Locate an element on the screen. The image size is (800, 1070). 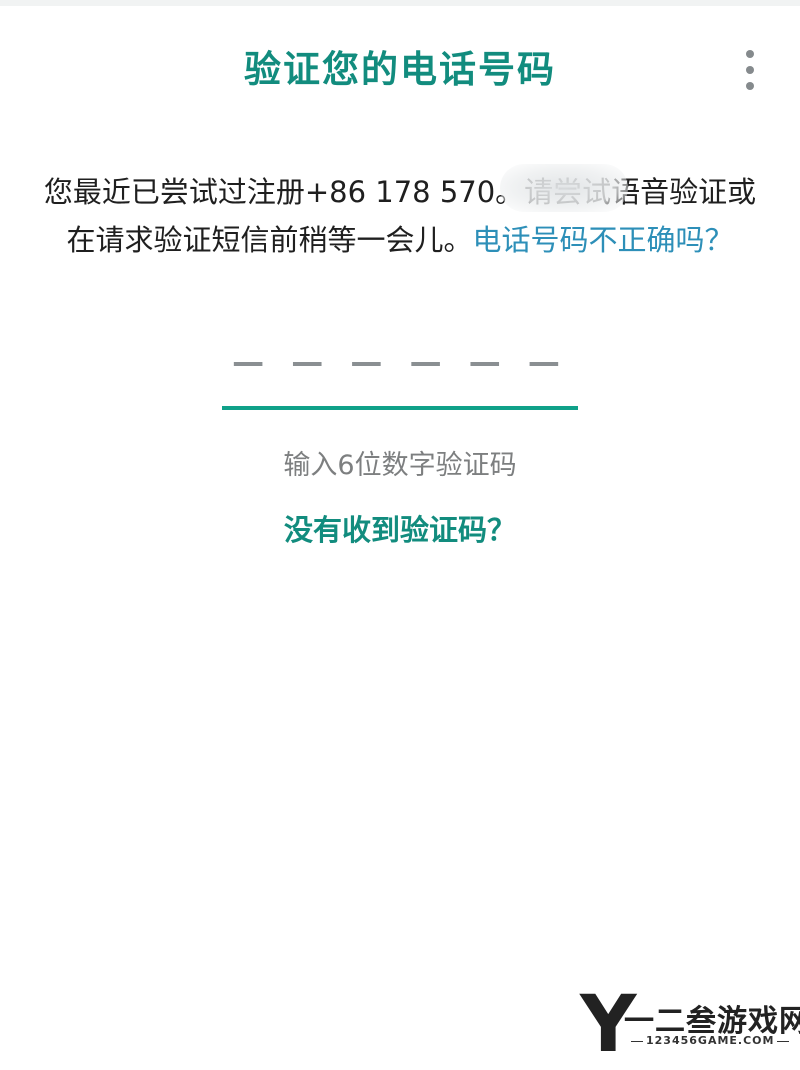
site-watermark: Y 一二叁游戏网 123456GAME.COM is located at coordinates (690, 1025).